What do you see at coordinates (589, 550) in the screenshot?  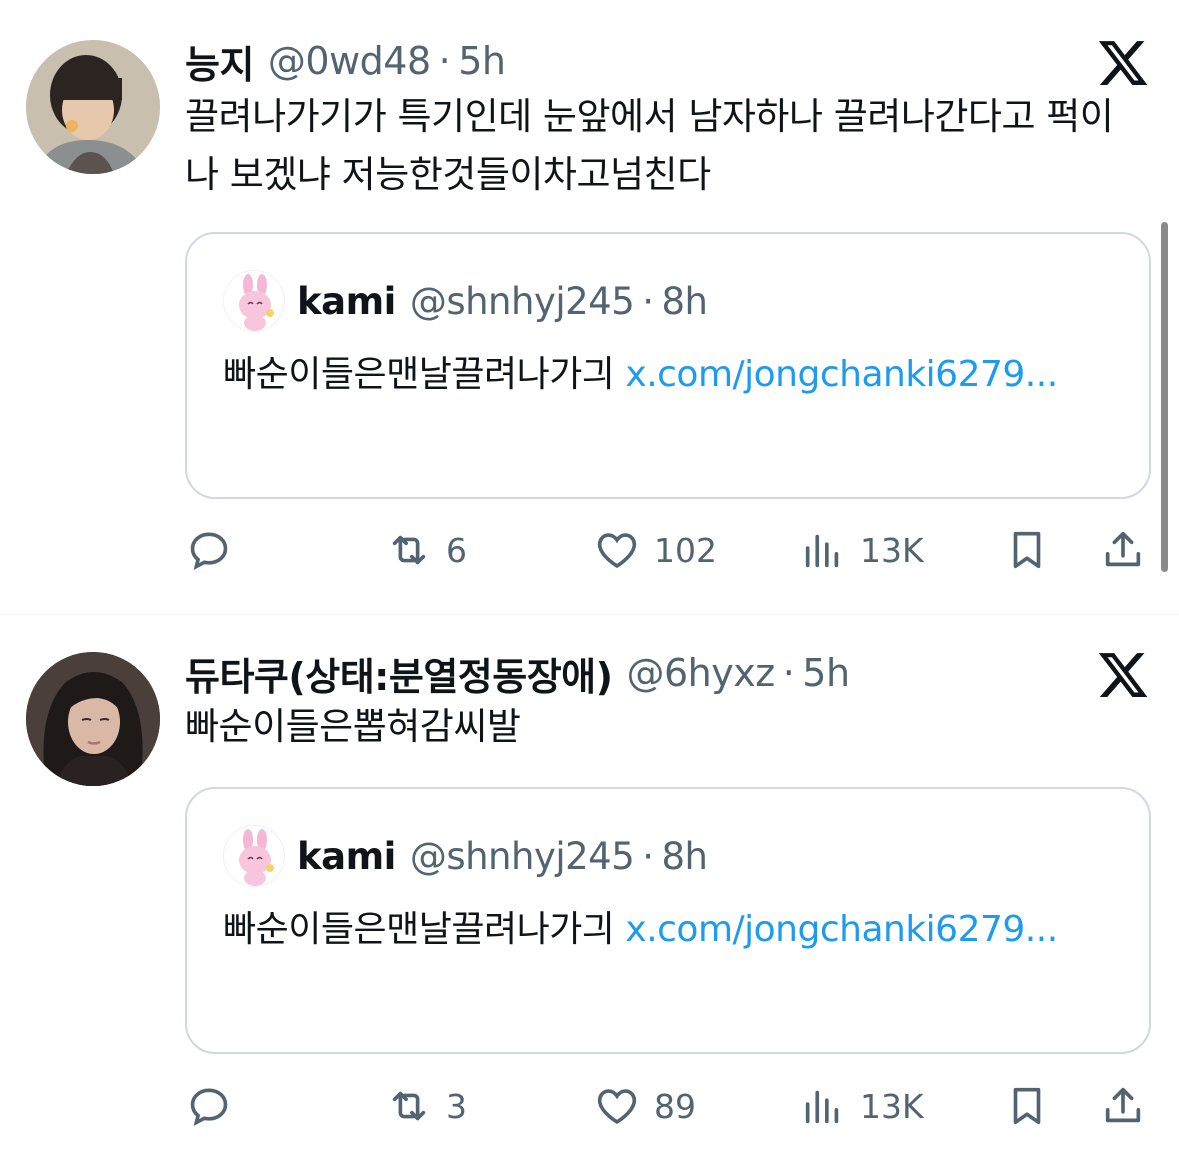 I see `action-bar: 6 102 13K` at bounding box center [589, 550].